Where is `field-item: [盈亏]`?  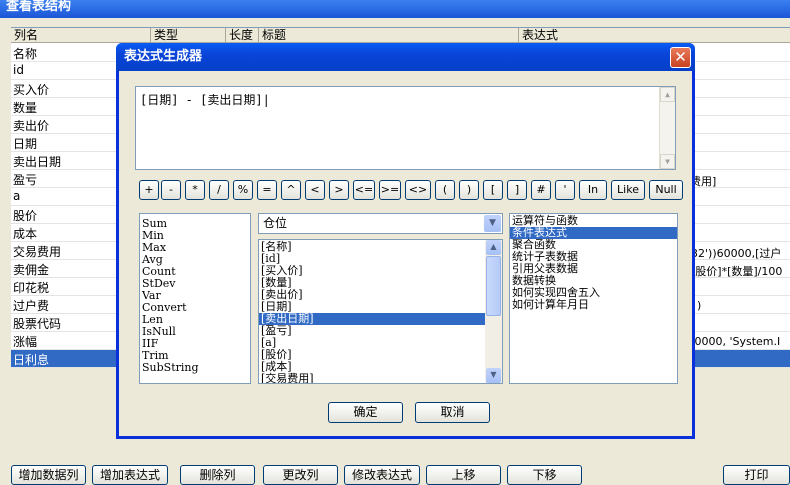 field-item: [盈亏] is located at coordinates (372, 331).